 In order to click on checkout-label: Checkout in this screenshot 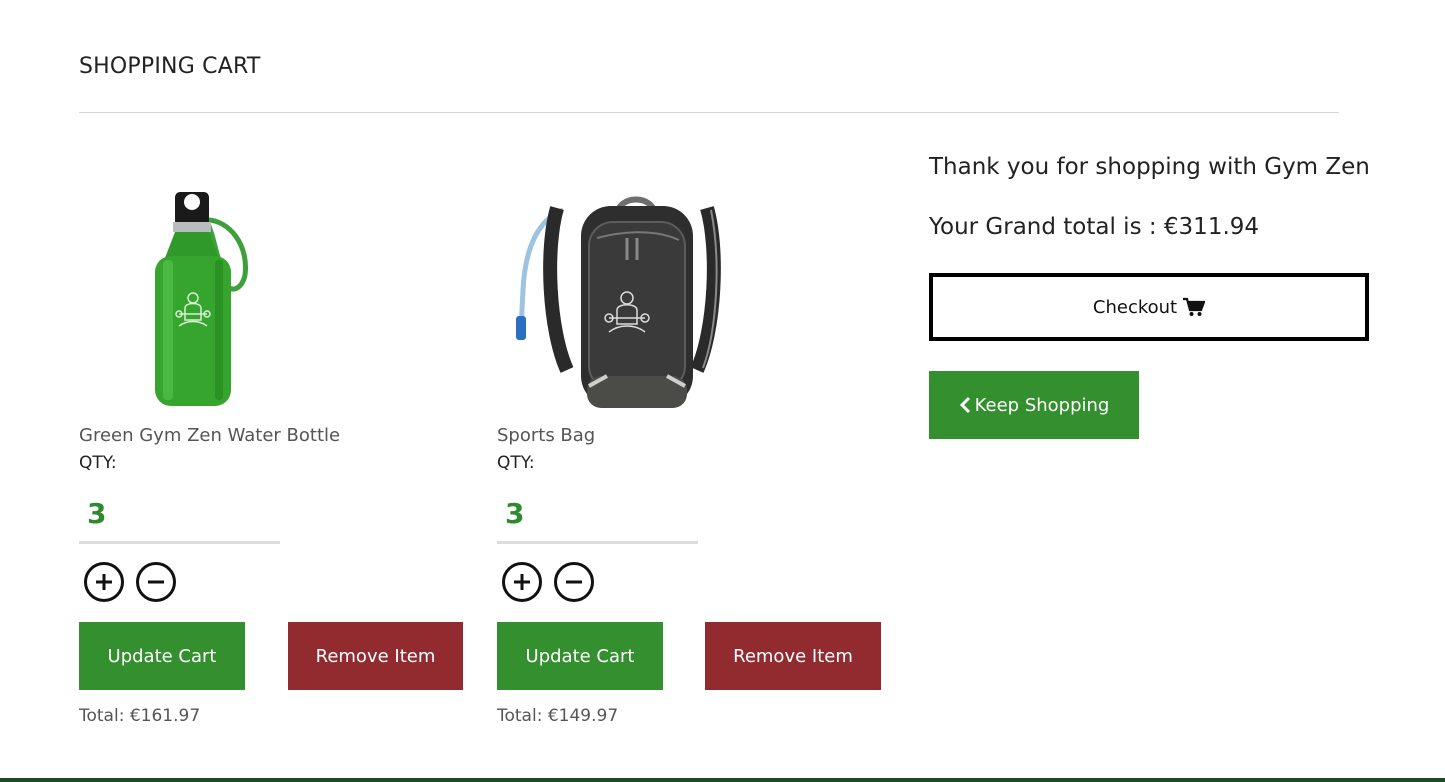, I will do `click(1135, 307)`.